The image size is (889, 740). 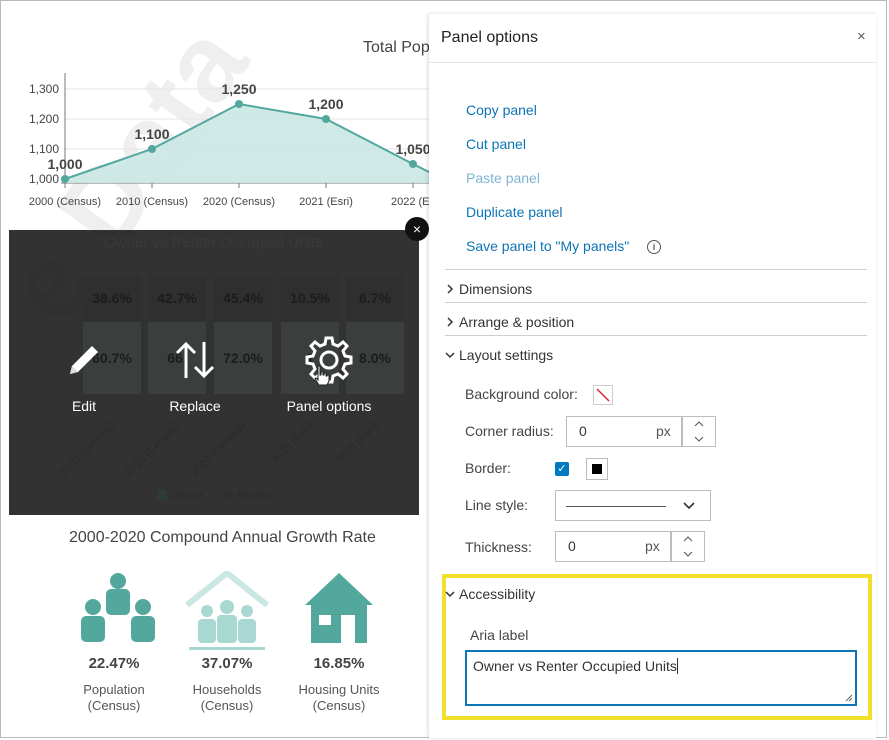 I want to click on arrange-label: Arrange & position, so click(x=517, y=322).